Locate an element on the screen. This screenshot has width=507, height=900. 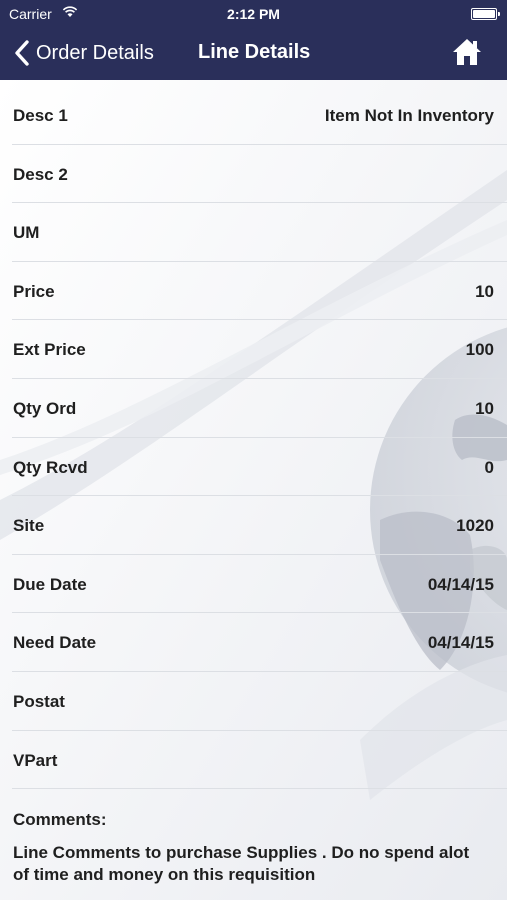
chevron-left-icon is located at coordinates (22, 53).